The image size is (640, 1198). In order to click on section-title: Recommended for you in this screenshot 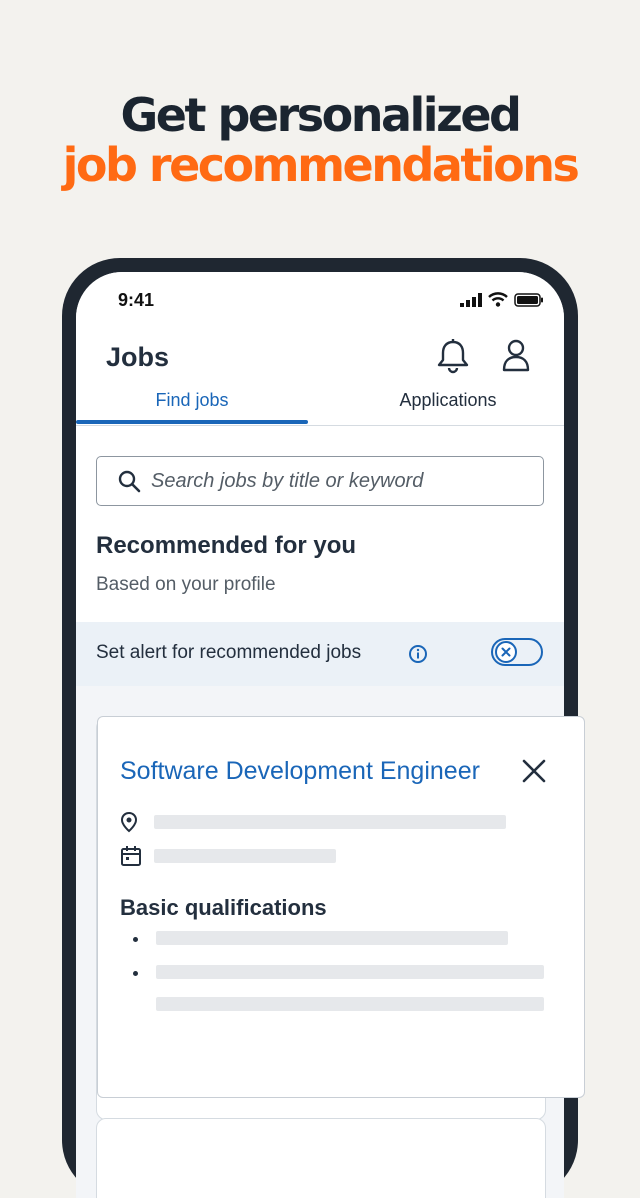, I will do `click(226, 545)`.